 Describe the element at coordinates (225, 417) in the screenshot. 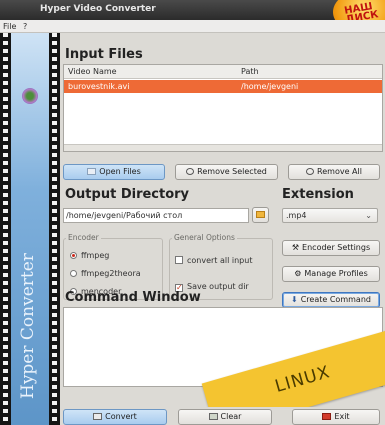

I see `clear-button: Clear` at that location.